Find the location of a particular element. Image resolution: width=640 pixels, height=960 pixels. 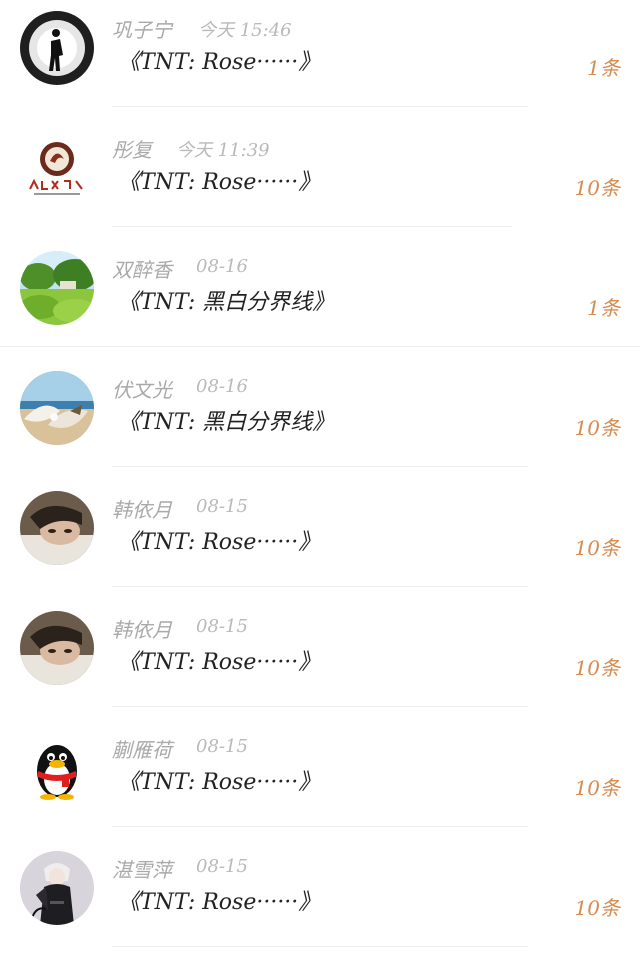

sender-name: 伏文光 is located at coordinates (142, 390).